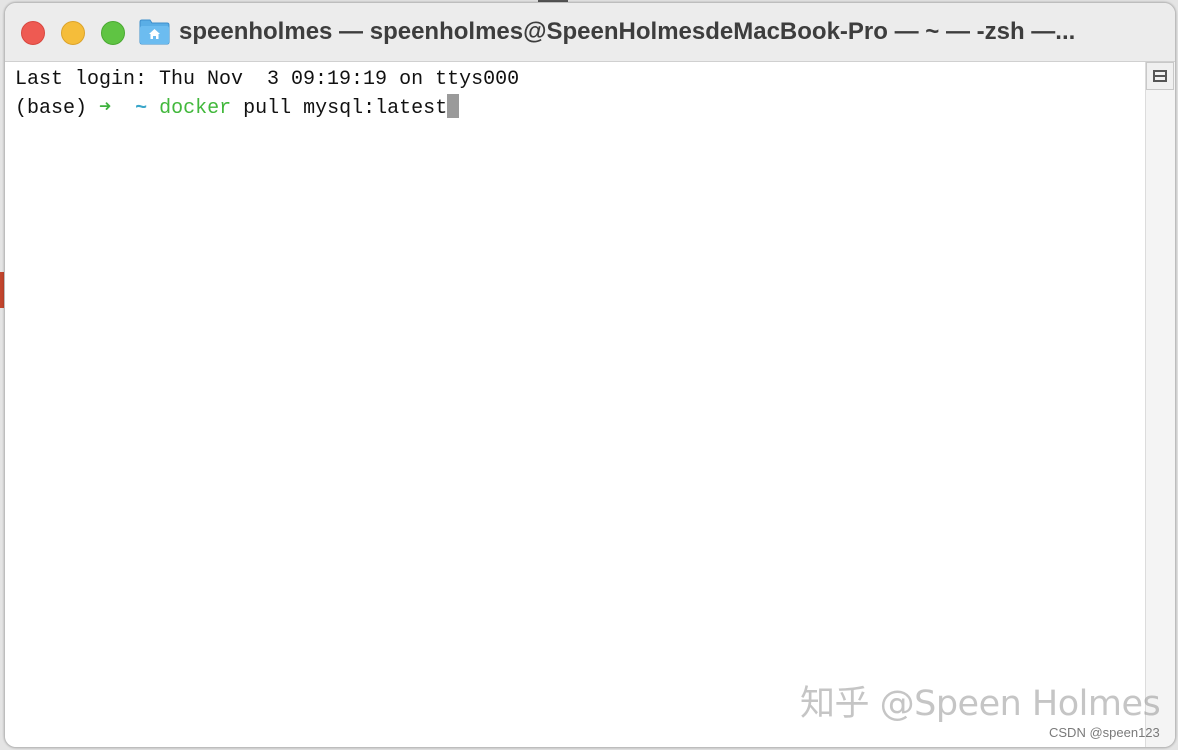 This screenshot has width=1178, height=750. What do you see at coordinates (113, 33) in the screenshot?
I see `zoom-button` at bounding box center [113, 33].